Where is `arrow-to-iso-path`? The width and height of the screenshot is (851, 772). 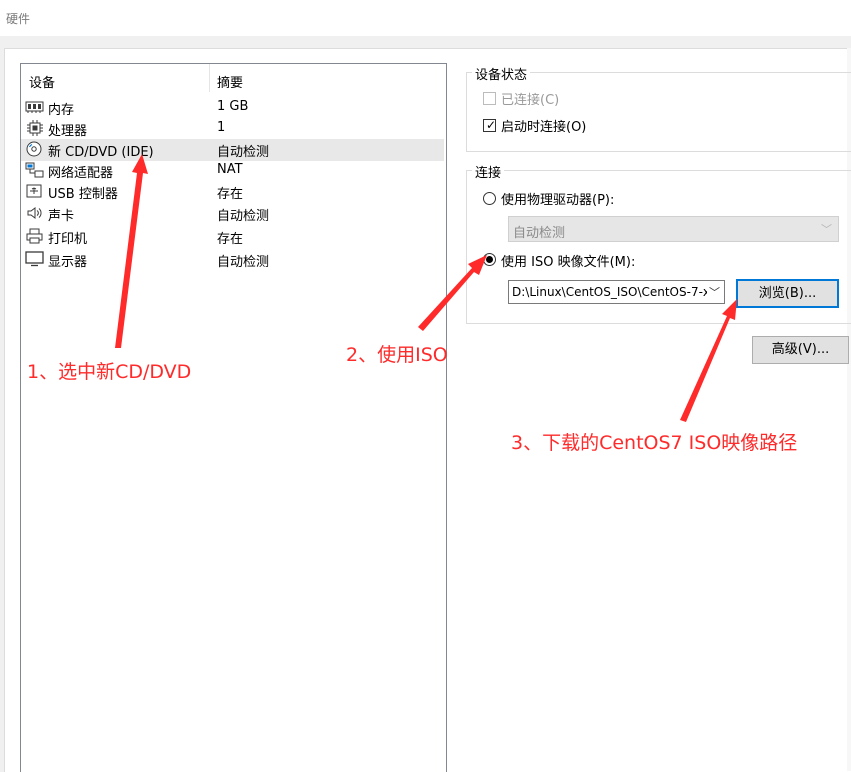 arrow-to-iso-path is located at coordinates (708, 360).